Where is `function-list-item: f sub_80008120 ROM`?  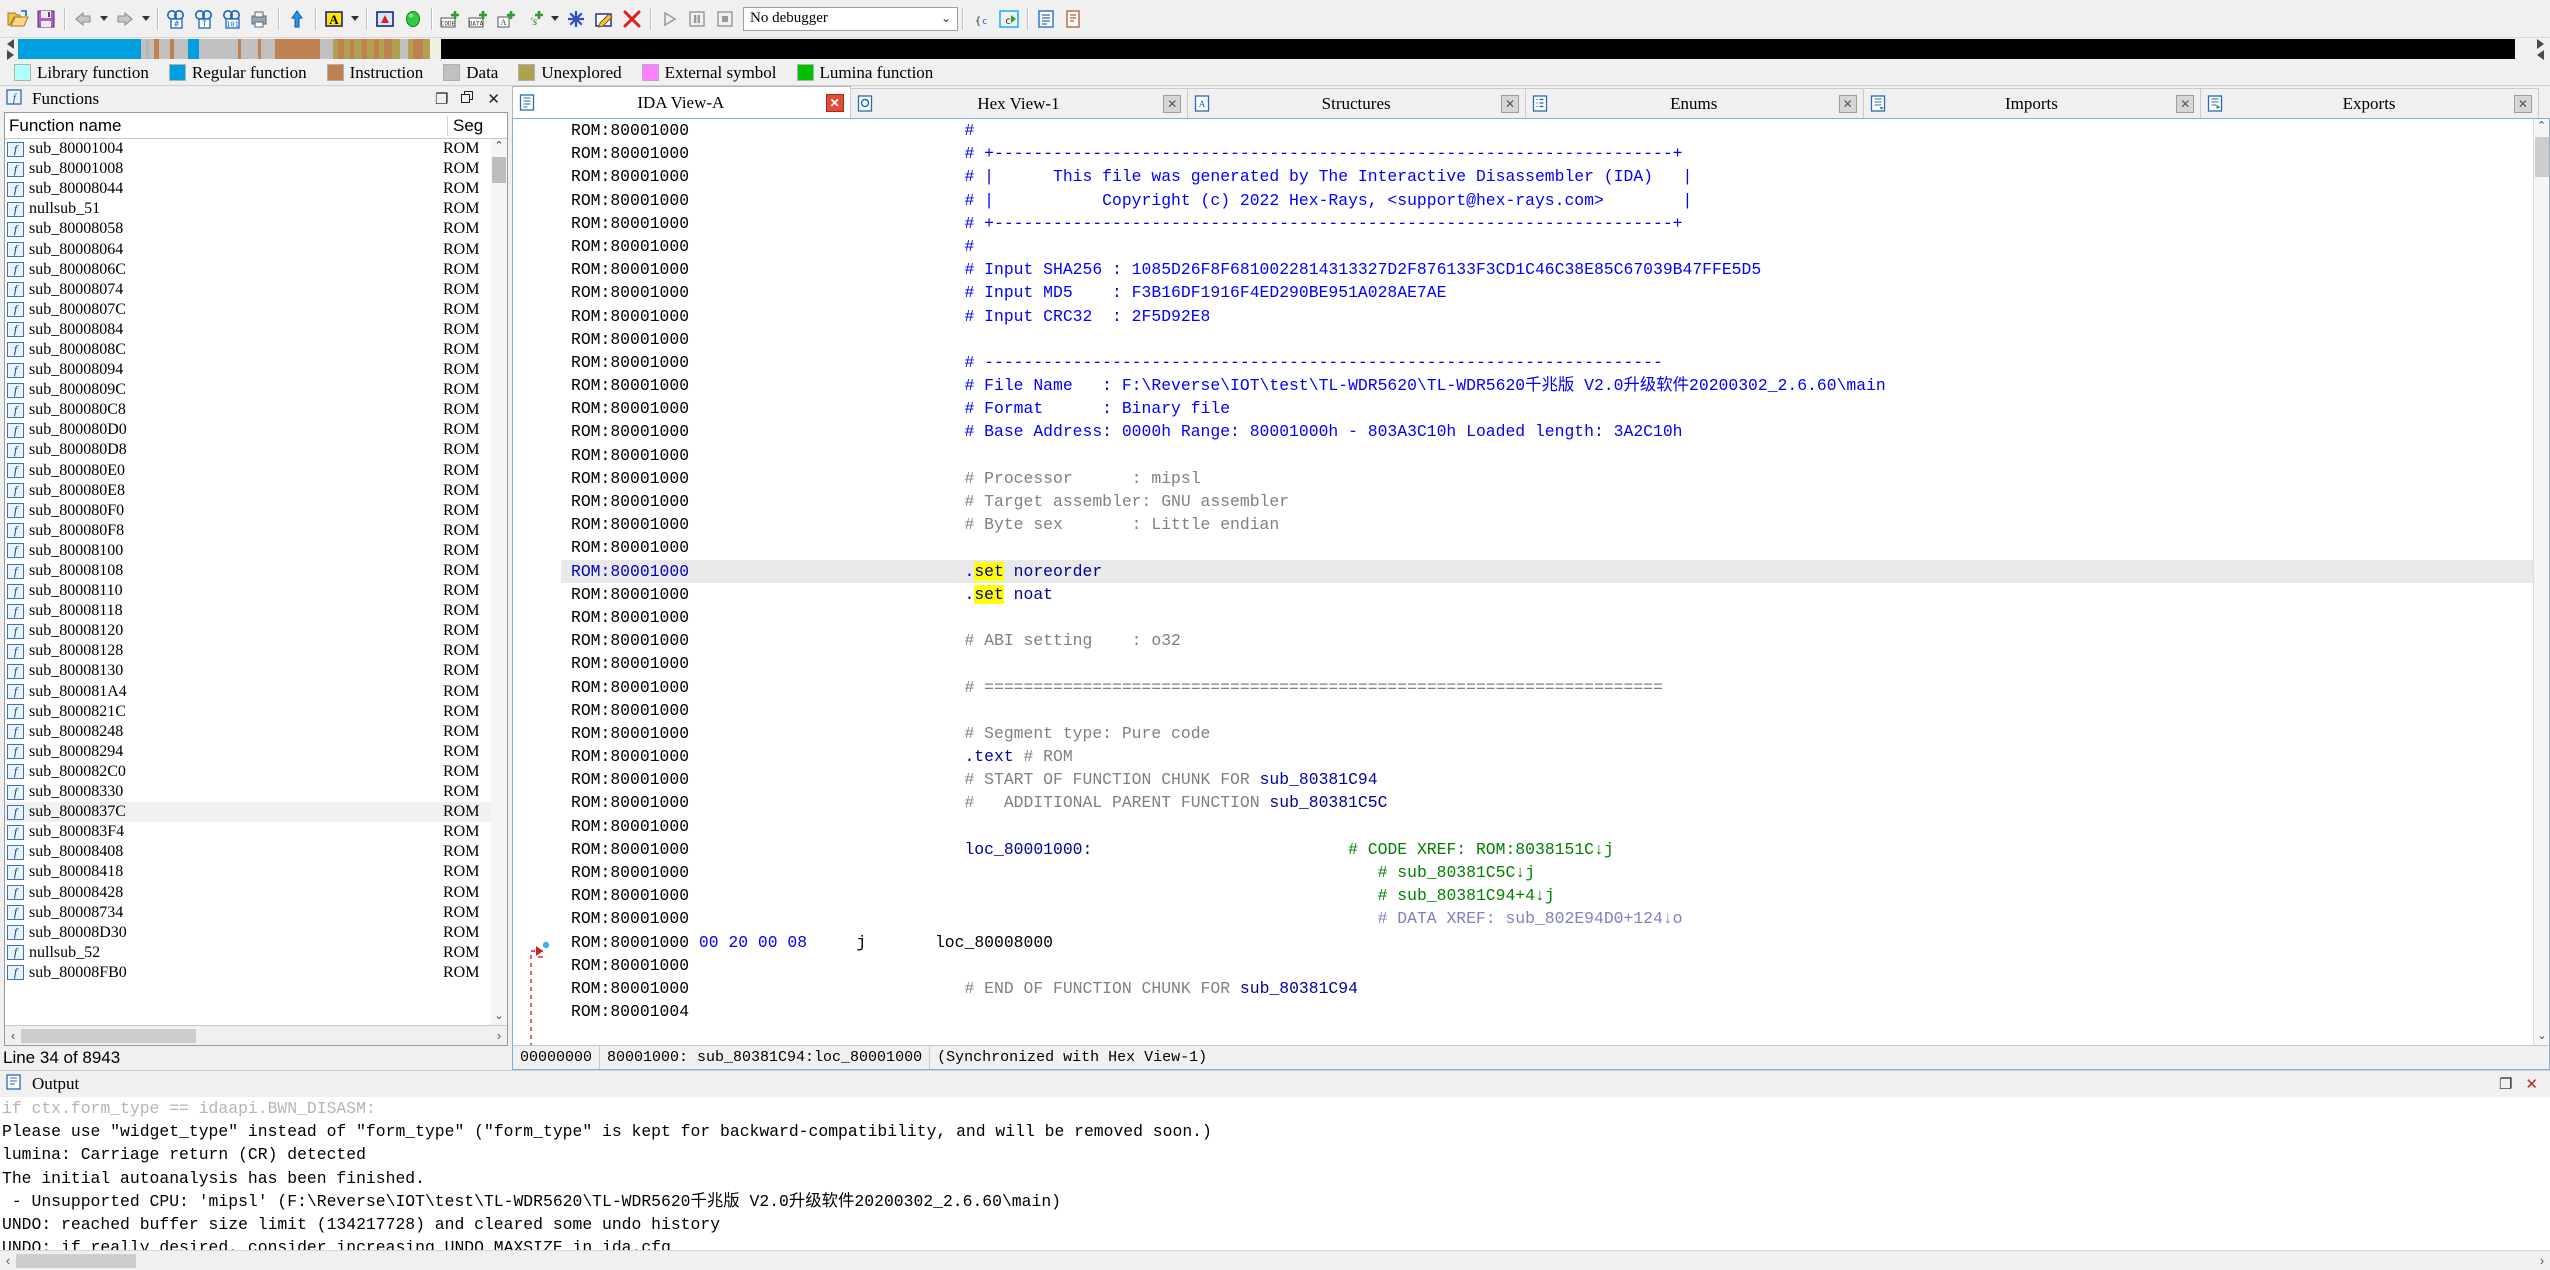 function-list-item: f sub_80008120 ROM is located at coordinates (256, 631).